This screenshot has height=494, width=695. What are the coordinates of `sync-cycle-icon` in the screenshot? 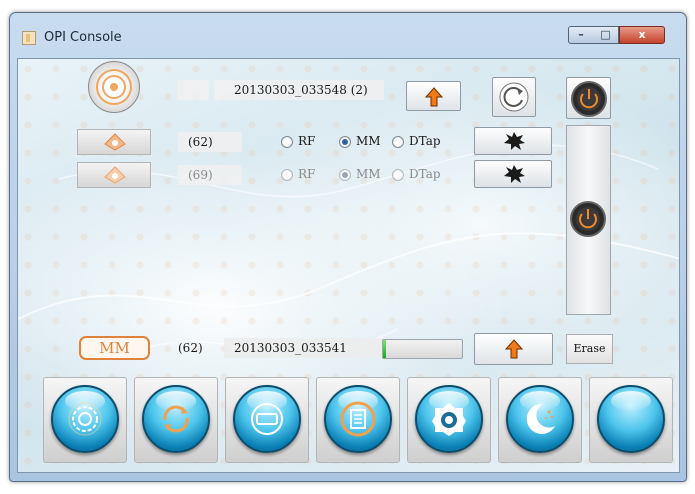 It's located at (176, 419).